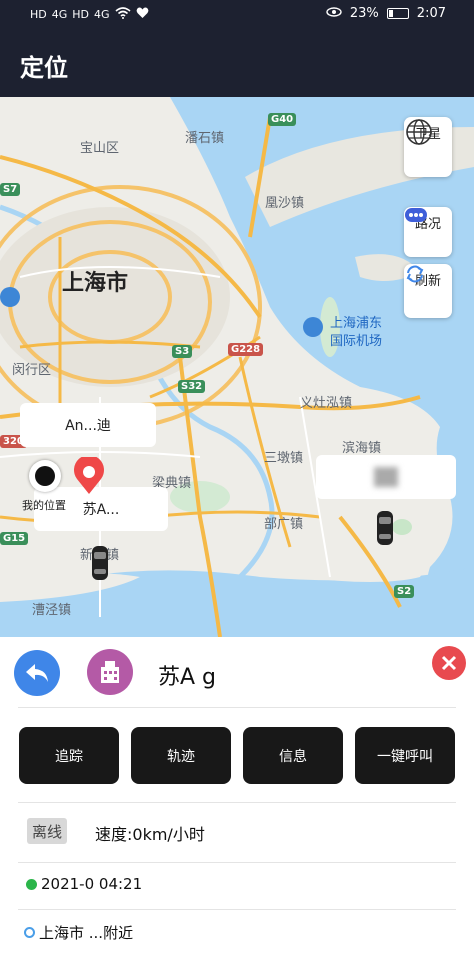  What do you see at coordinates (150, 834) in the screenshot?
I see `speed-text: 速度:0km/小时` at bounding box center [150, 834].